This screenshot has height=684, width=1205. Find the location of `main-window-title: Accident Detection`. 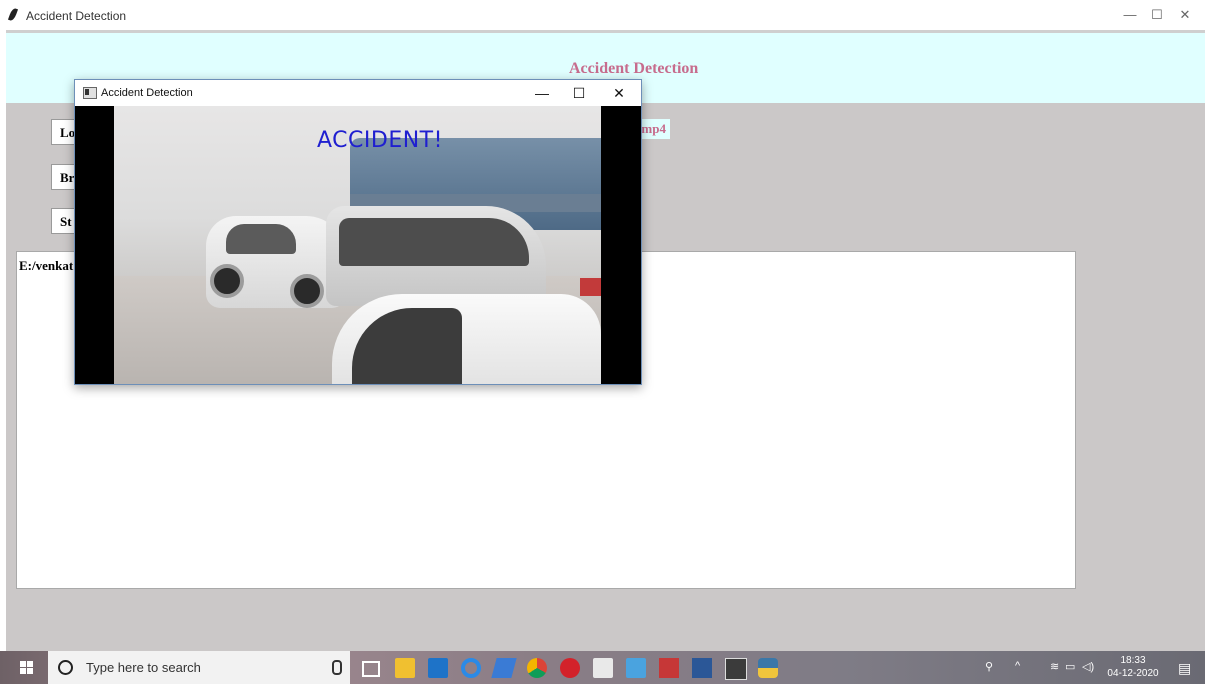

main-window-title: Accident Detection is located at coordinates (76, 16).